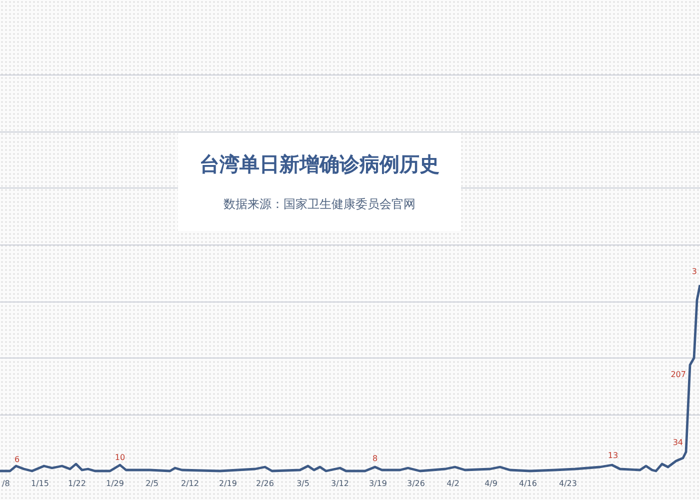  What do you see at coordinates (677, 442) in the screenshot?
I see `data-label: 34` at bounding box center [677, 442].